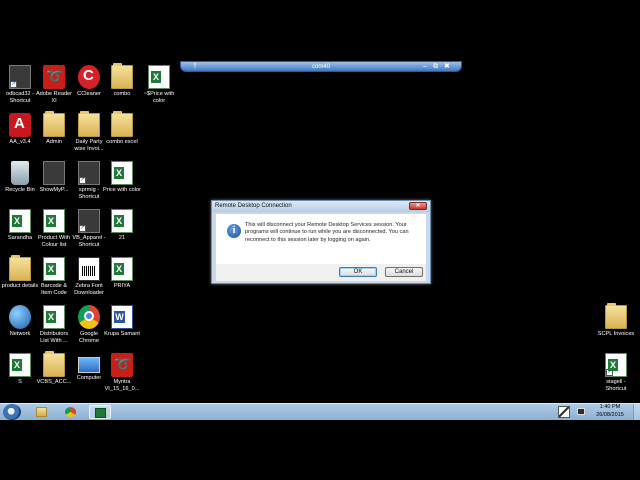 The width and height of the screenshot is (640, 480). I want to click on dialog-close-button: ✕, so click(418, 206).